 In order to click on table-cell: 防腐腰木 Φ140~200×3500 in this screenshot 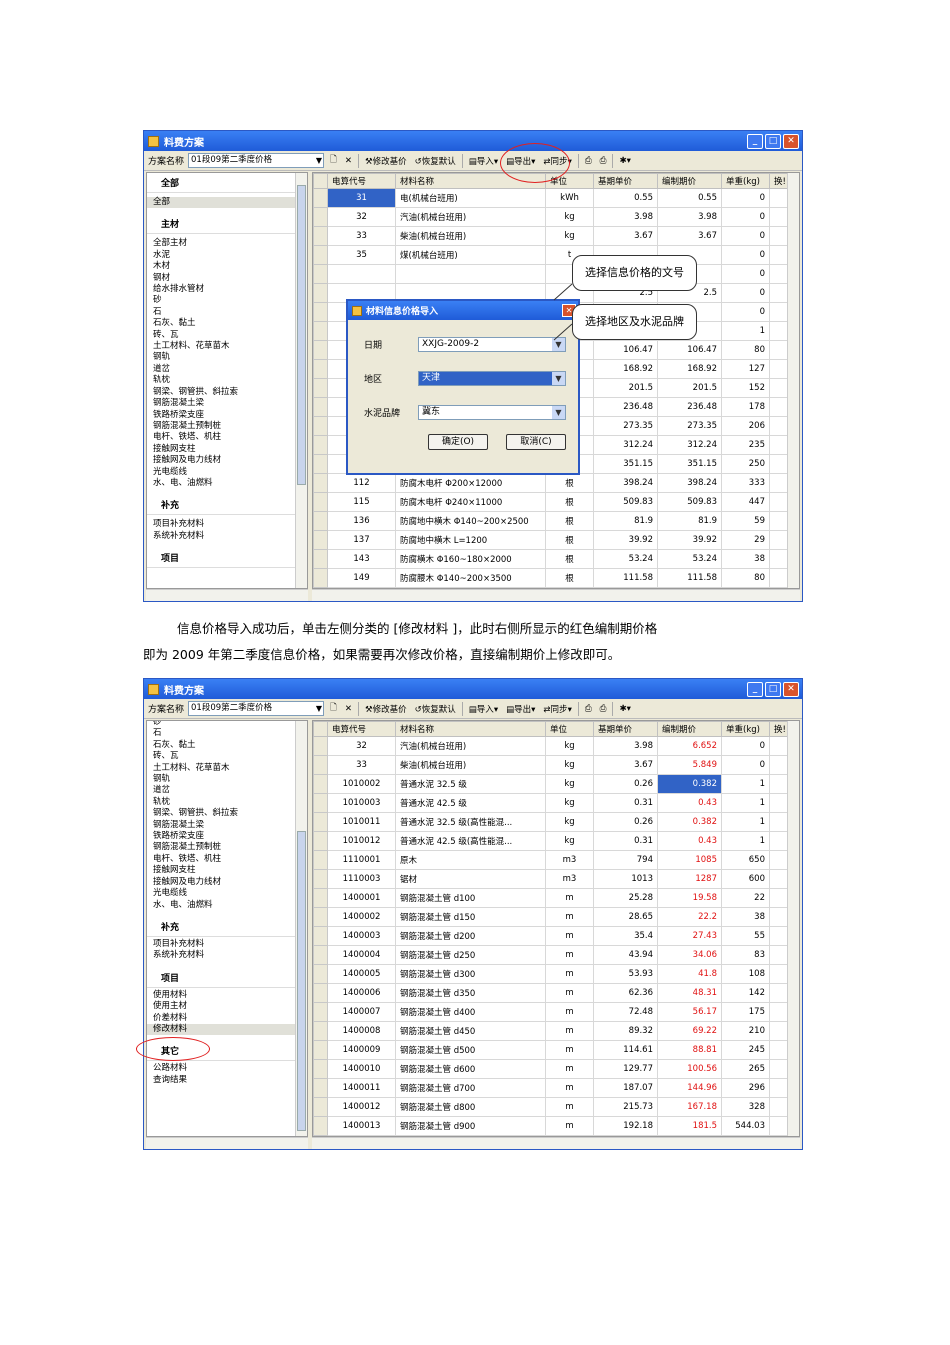, I will do `click(470, 578)`.